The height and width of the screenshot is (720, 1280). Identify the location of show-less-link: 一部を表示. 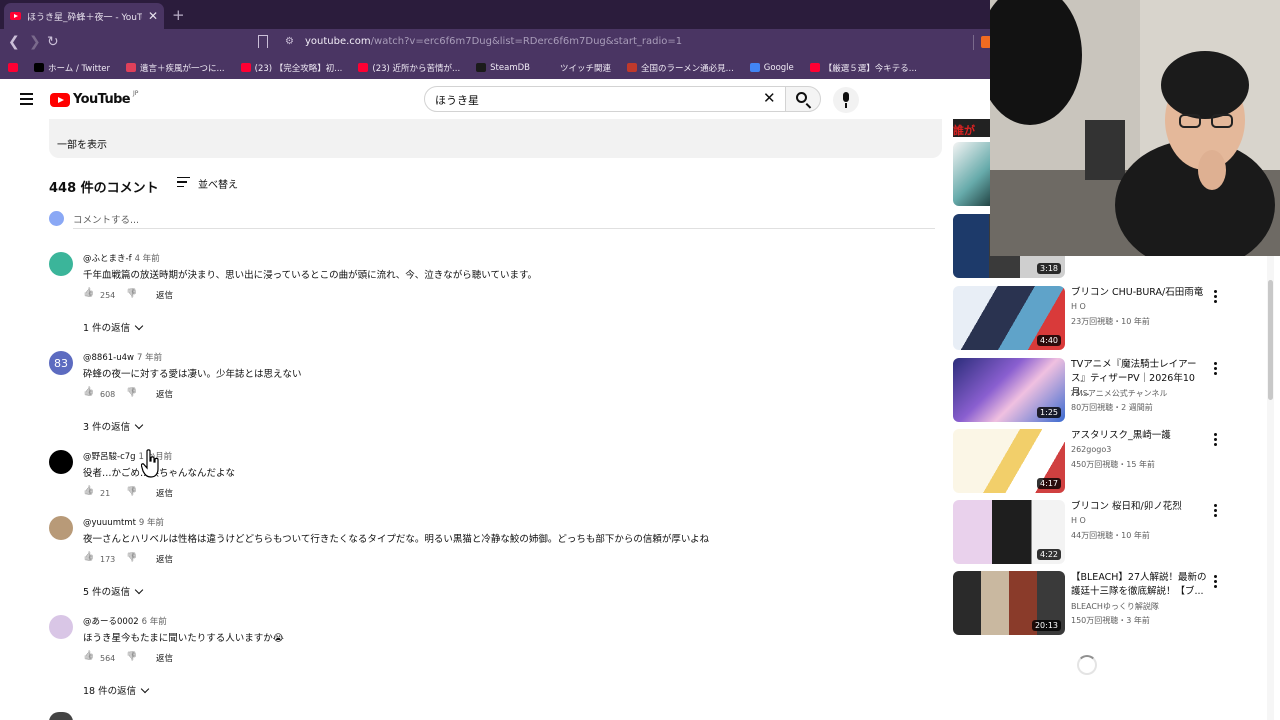
(82, 143).